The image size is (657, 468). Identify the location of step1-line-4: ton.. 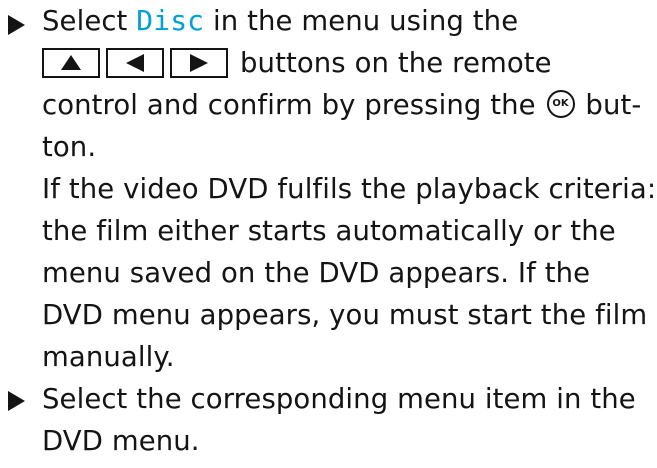
(69, 147).